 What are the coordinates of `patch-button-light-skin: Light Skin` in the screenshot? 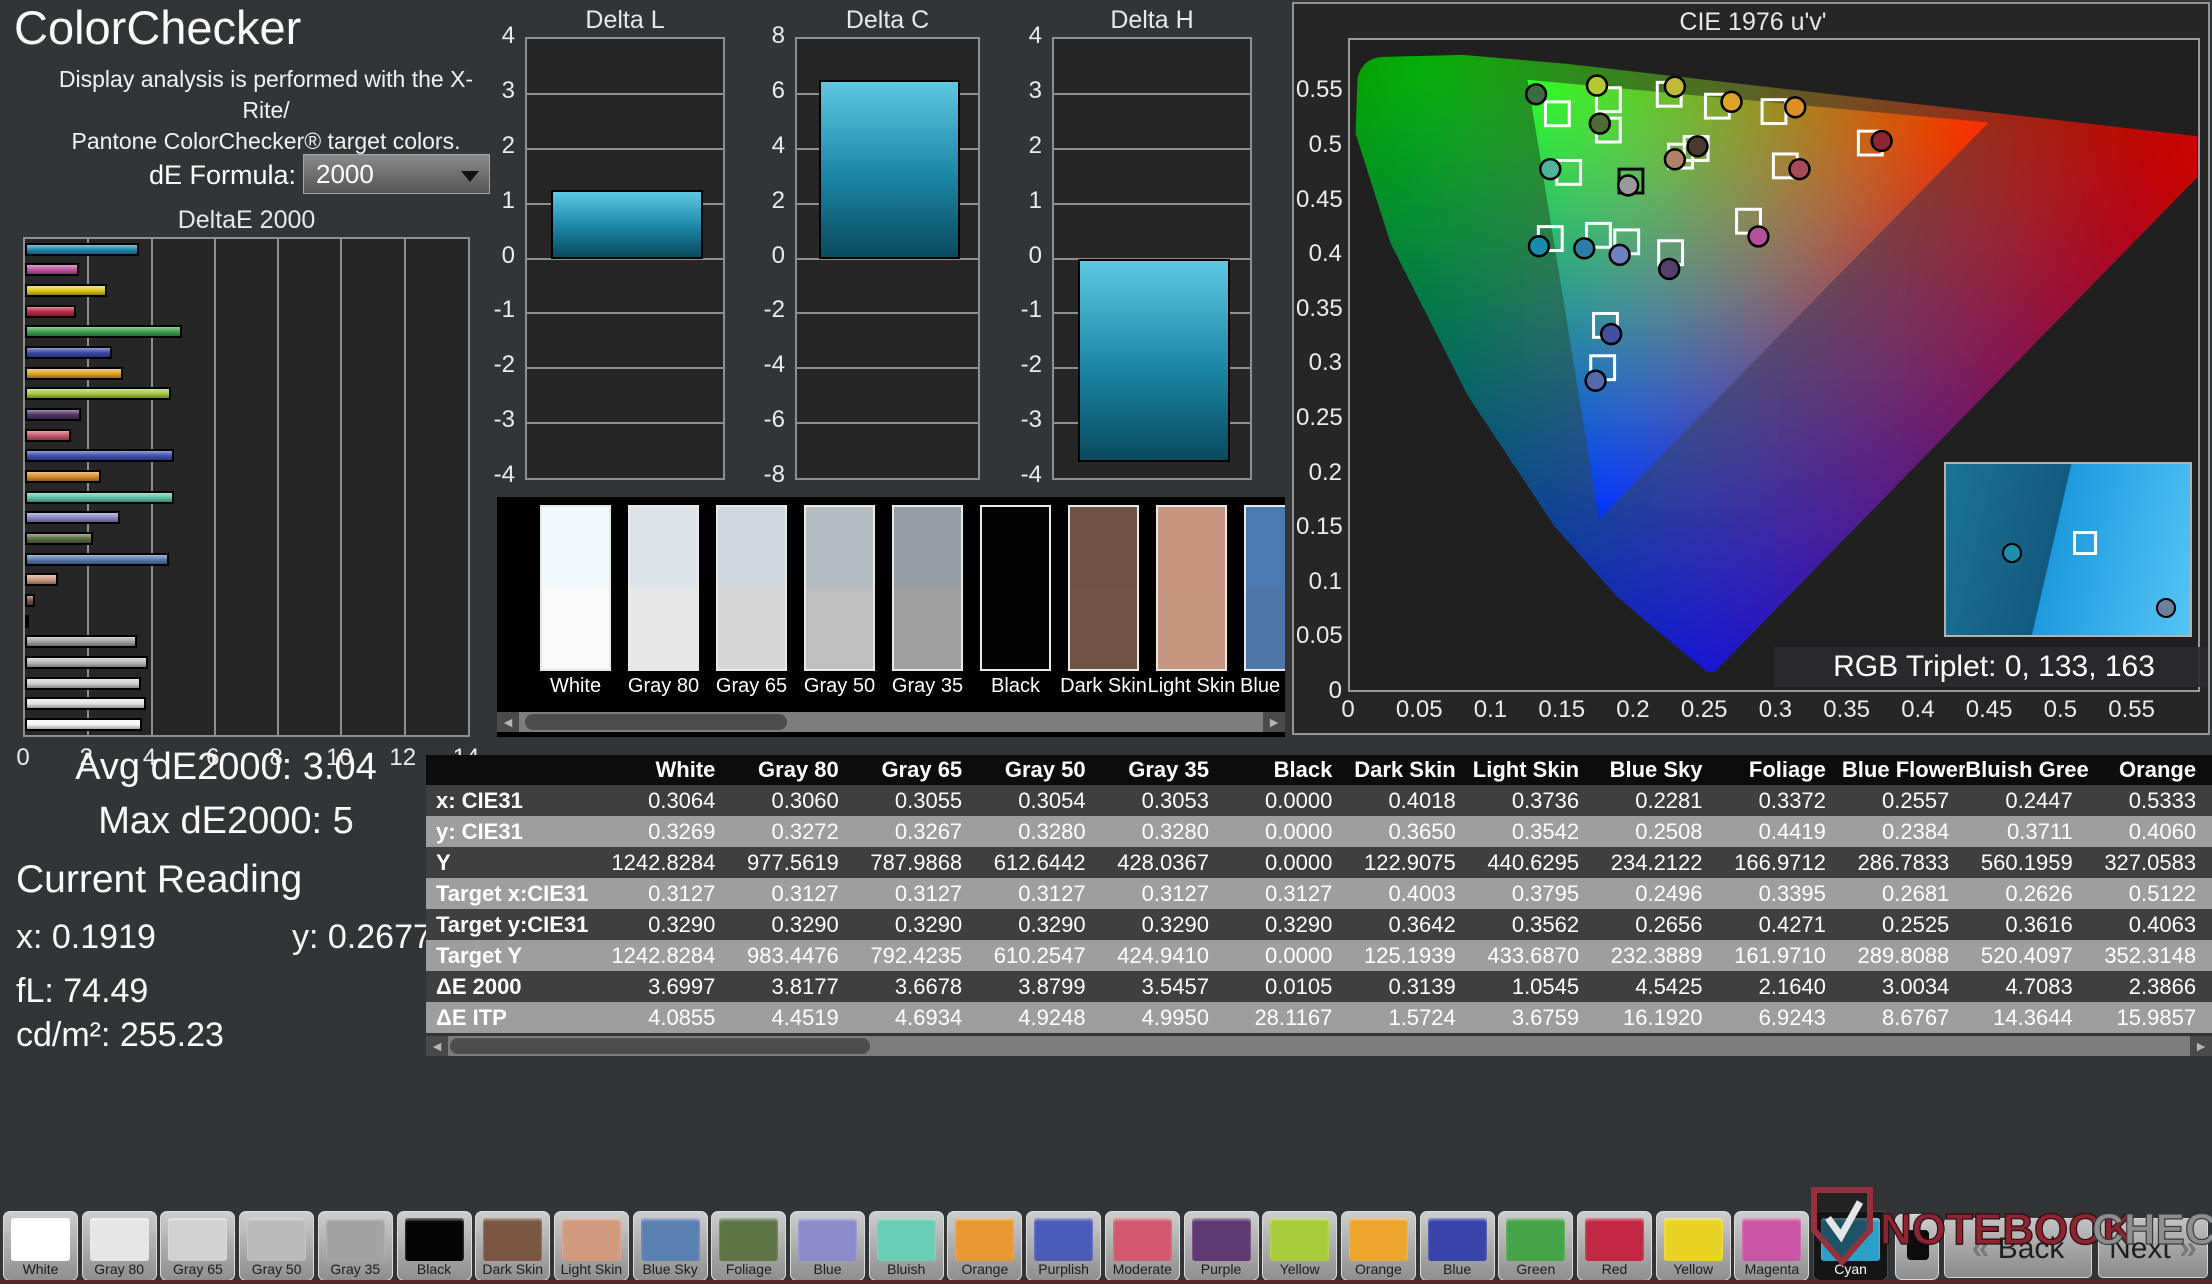 It's located at (591, 1246).